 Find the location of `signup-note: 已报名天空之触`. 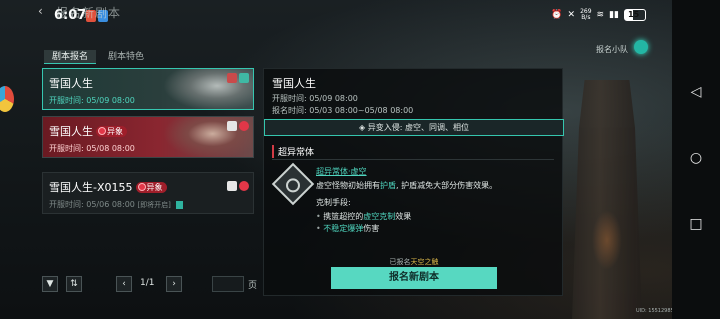

signup-note: 已报名天空之触 is located at coordinates (414, 262).